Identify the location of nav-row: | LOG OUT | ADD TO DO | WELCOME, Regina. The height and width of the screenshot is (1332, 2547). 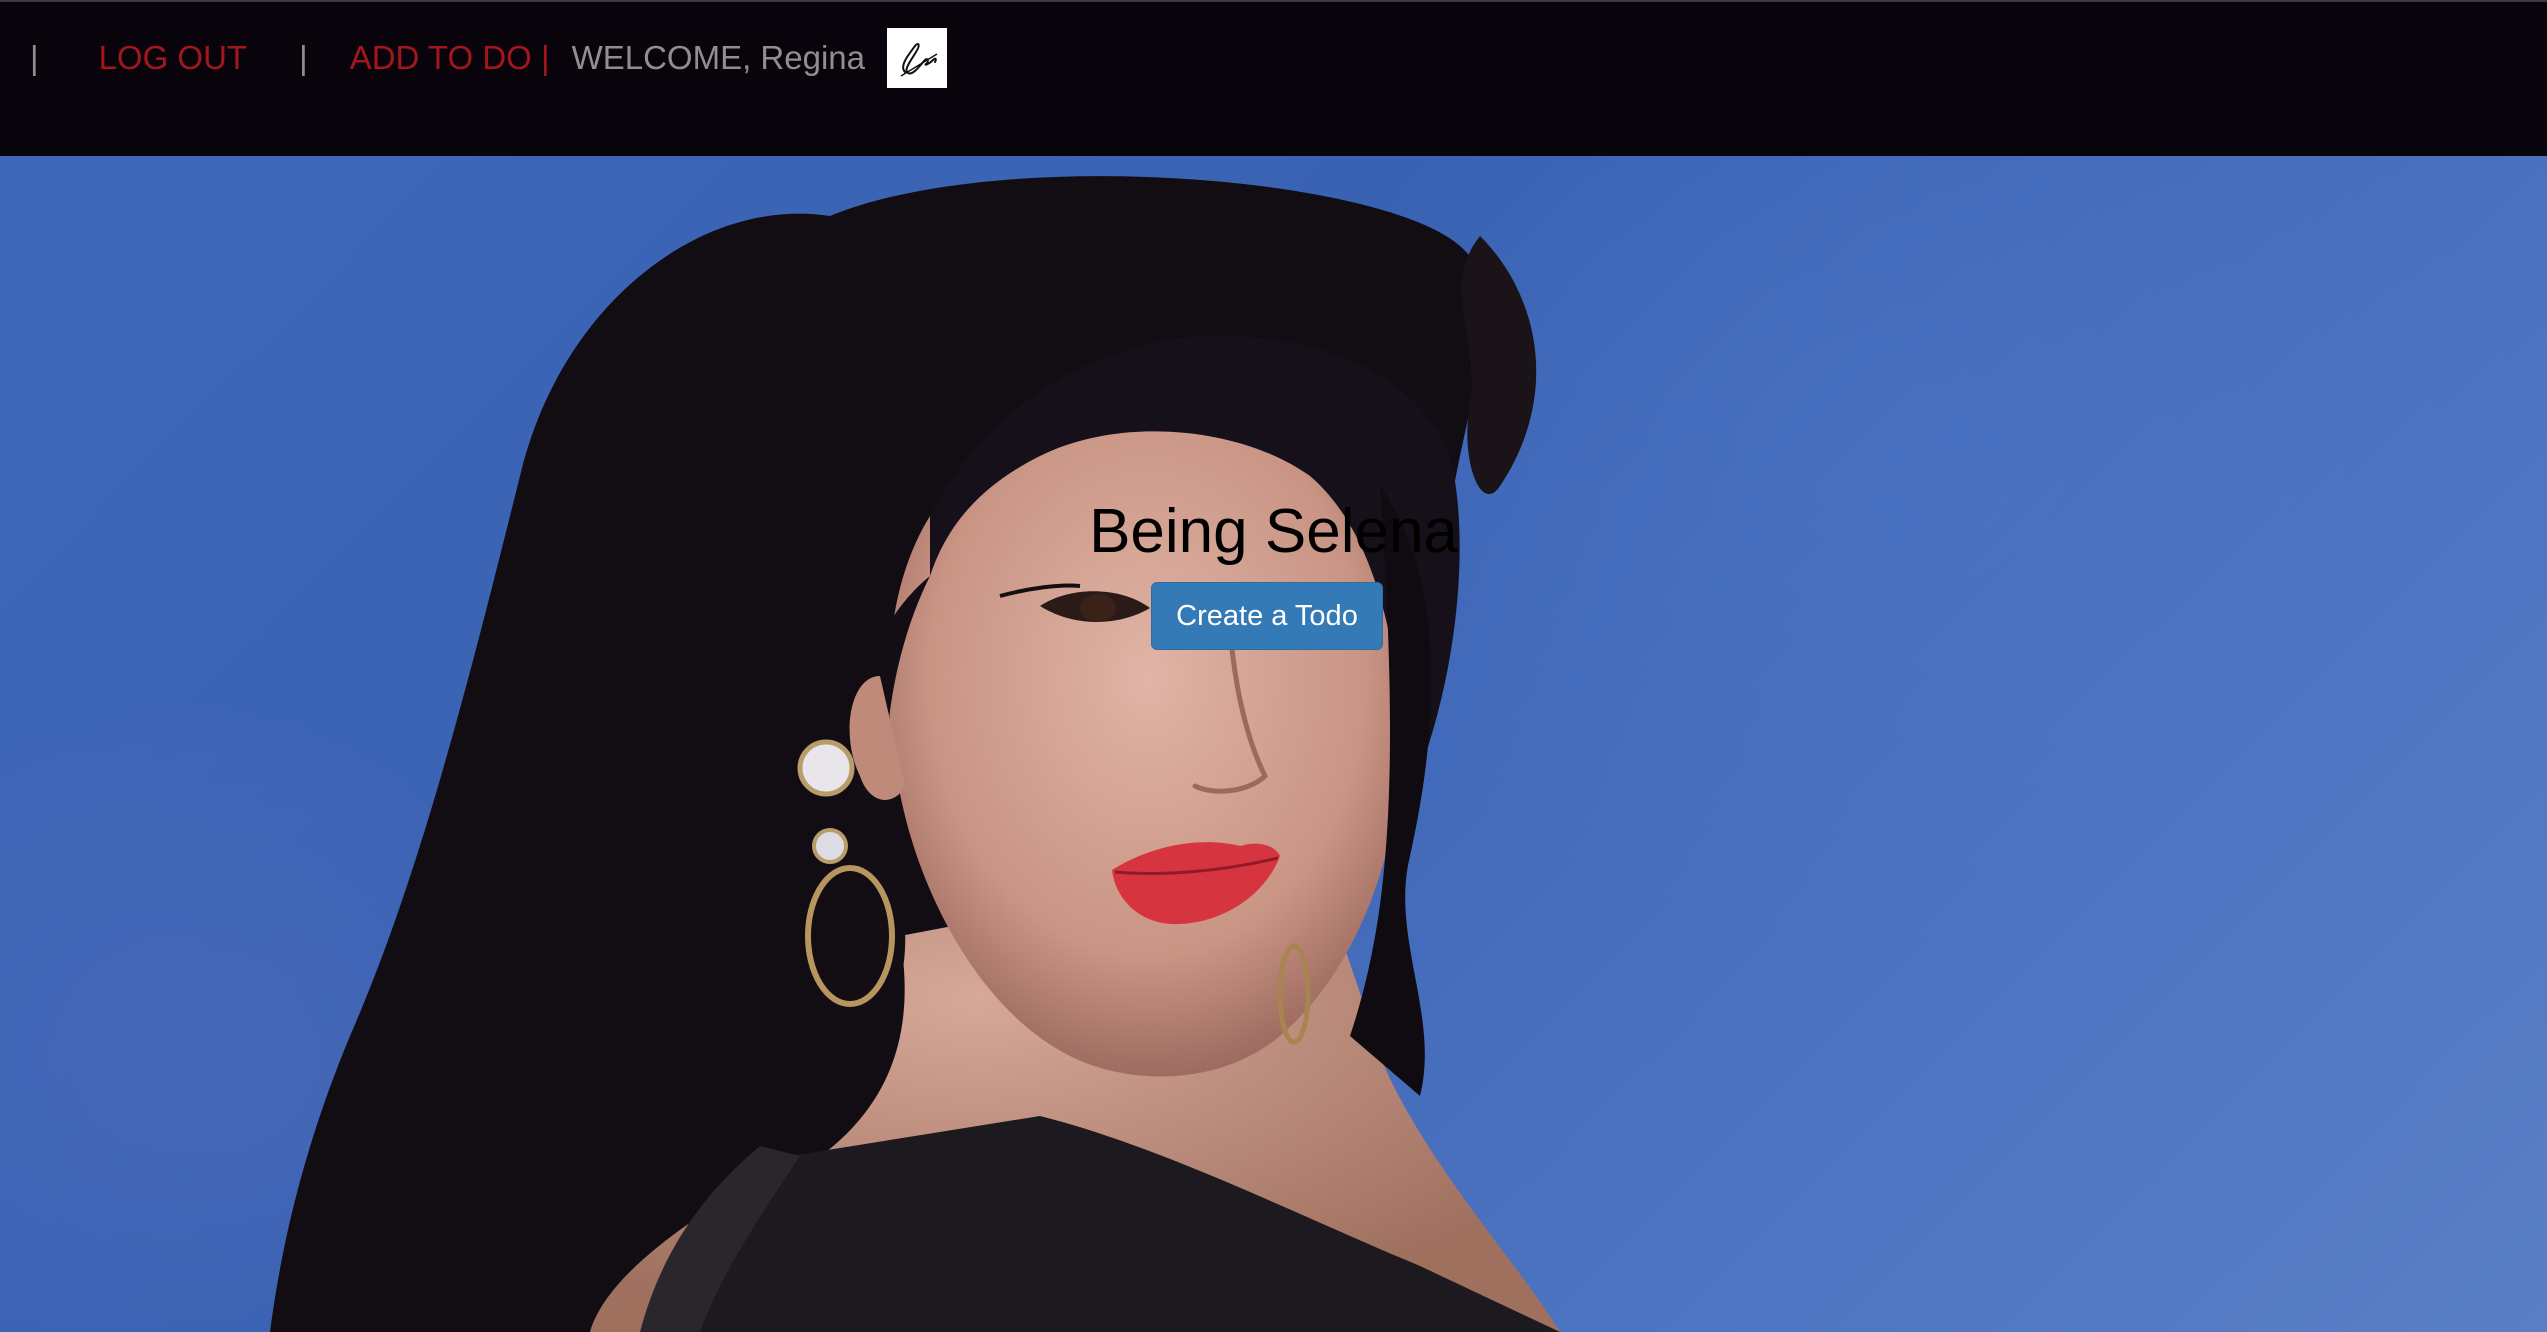
(474, 58).